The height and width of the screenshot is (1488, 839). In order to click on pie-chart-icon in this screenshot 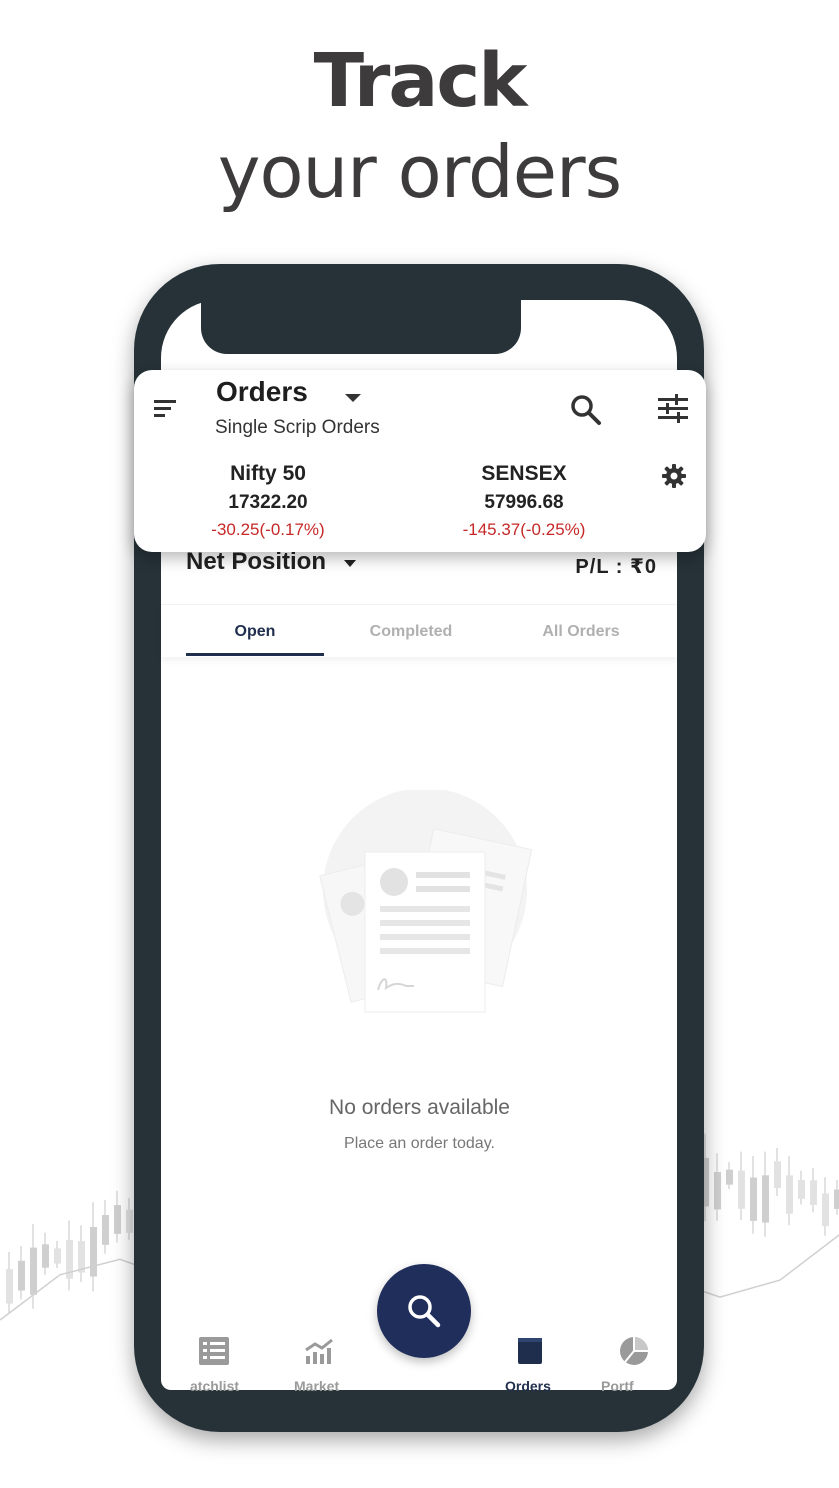, I will do `click(634, 1351)`.